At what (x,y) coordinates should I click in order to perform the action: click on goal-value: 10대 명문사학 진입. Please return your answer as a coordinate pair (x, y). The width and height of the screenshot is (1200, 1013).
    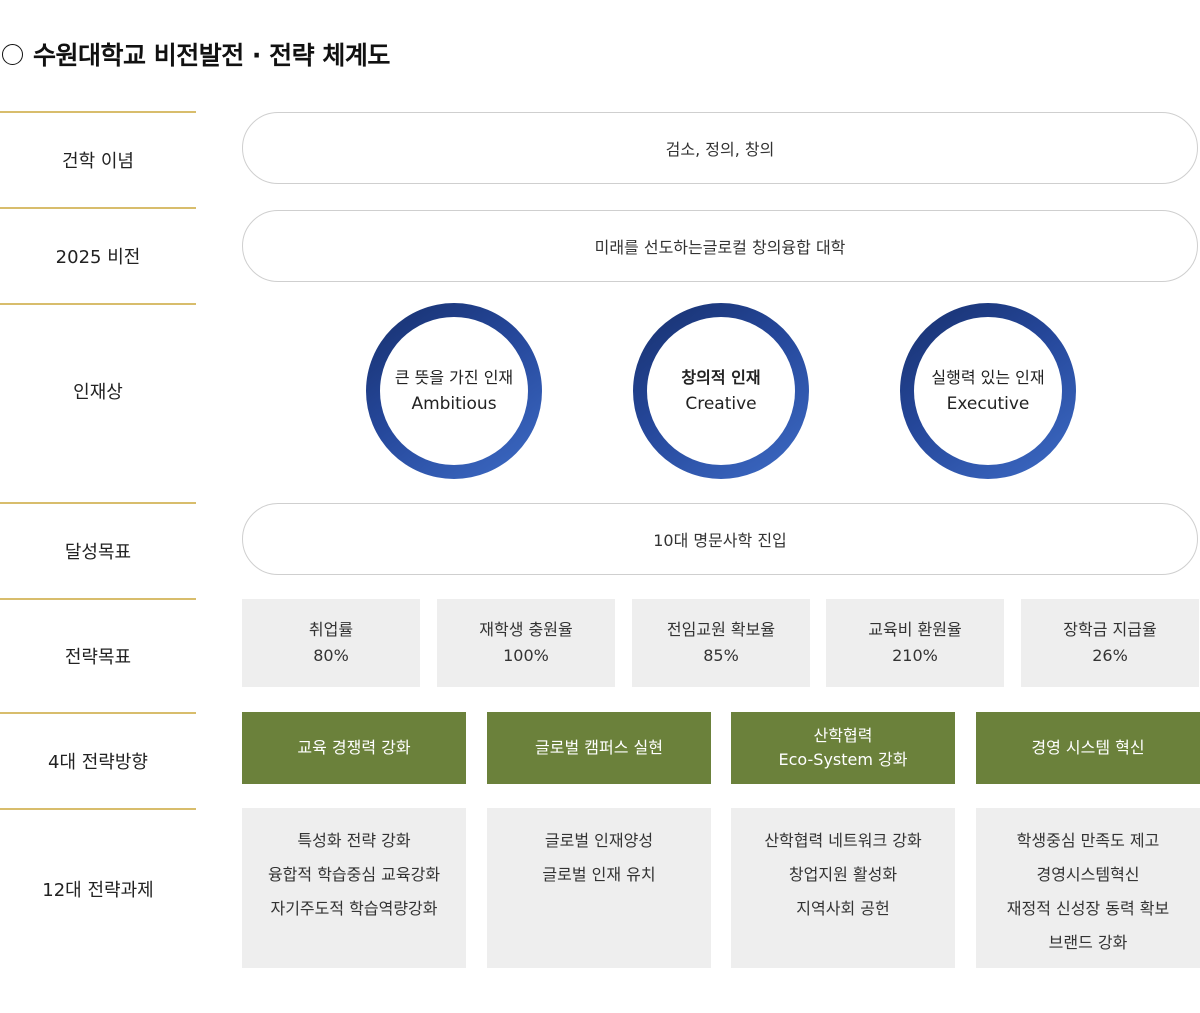
    Looking at the image, I should click on (720, 540).